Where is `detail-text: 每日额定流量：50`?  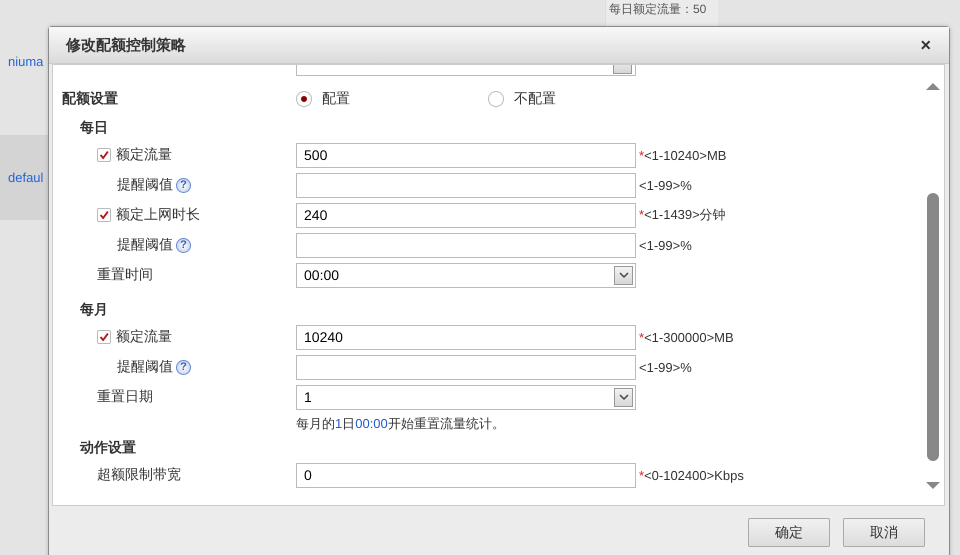 detail-text: 每日额定流量：50 is located at coordinates (658, 9).